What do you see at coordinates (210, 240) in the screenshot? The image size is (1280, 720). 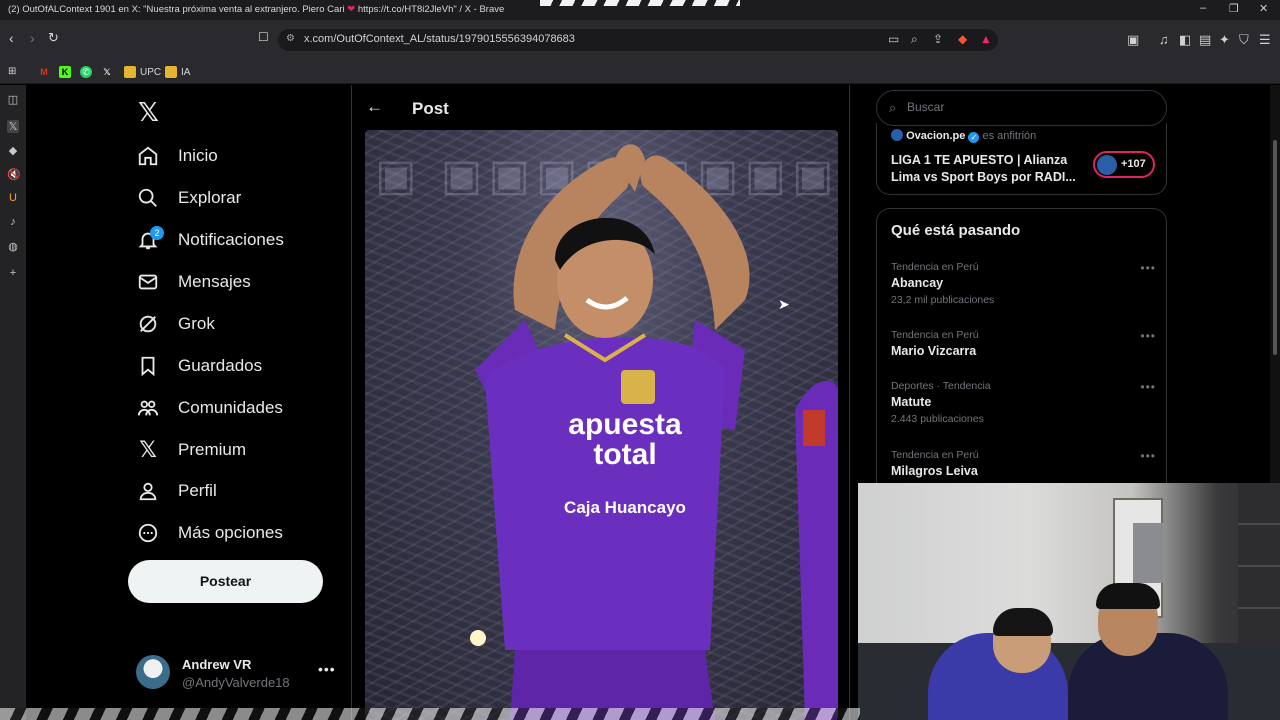 I see `nav-item-notificaciones: 2 Notificaciones` at bounding box center [210, 240].